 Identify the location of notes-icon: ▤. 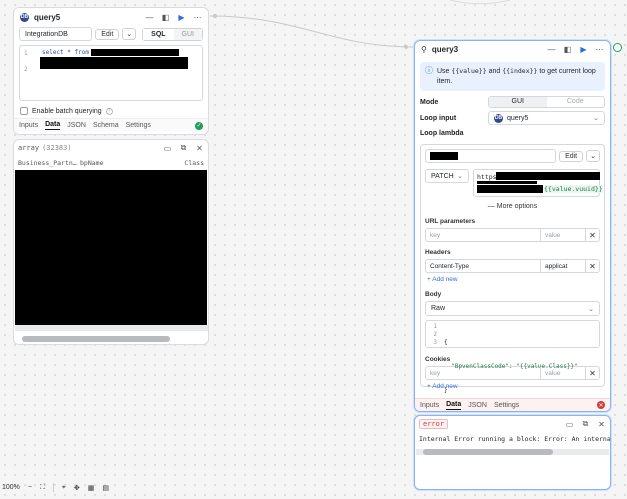
(105, 488).